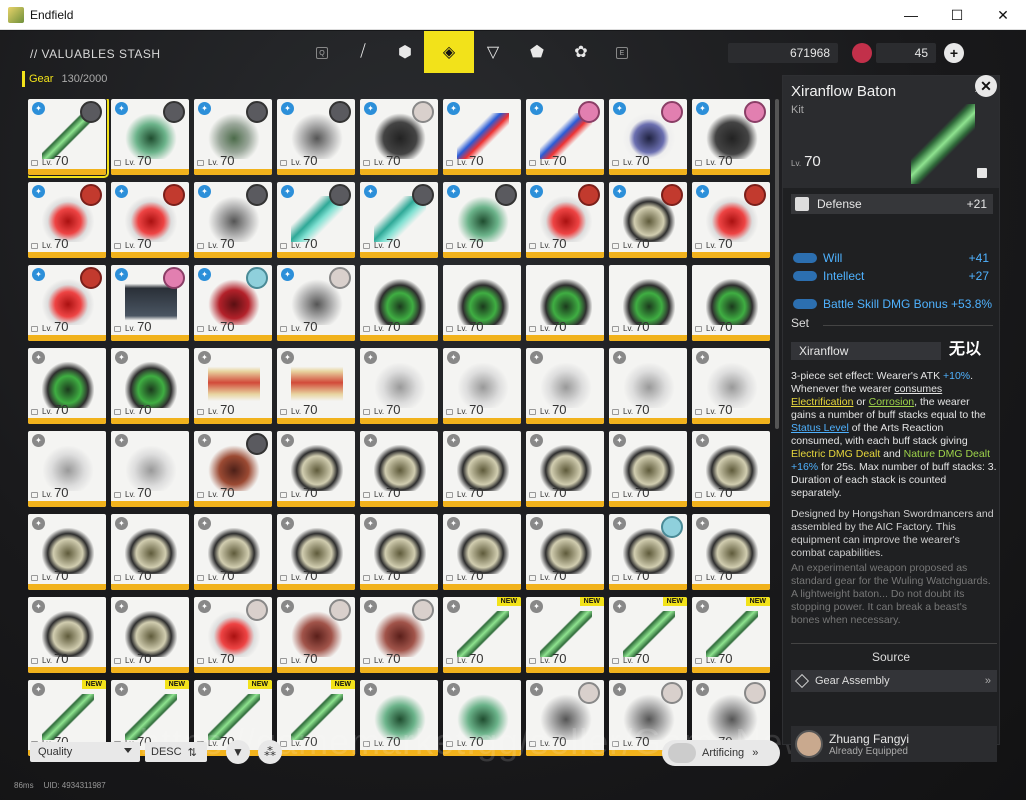 This screenshot has height=800, width=1026. What do you see at coordinates (820, 428) in the screenshot?
I see `desc-keyword: Status Level` at bounding box center [820, 428].